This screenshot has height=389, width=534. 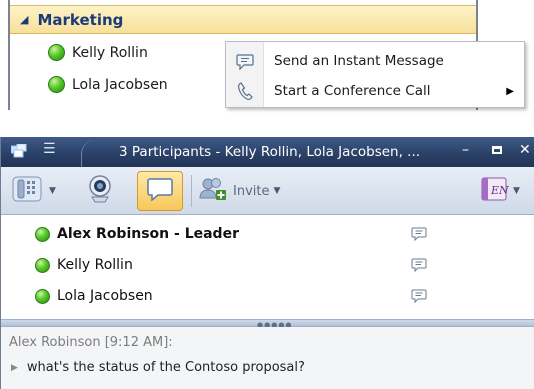 What do you see at coordinates (352, 91) in the screenshot?
I see `menu-item-label: Start a Conference Call` at bounding box center [352, 91].